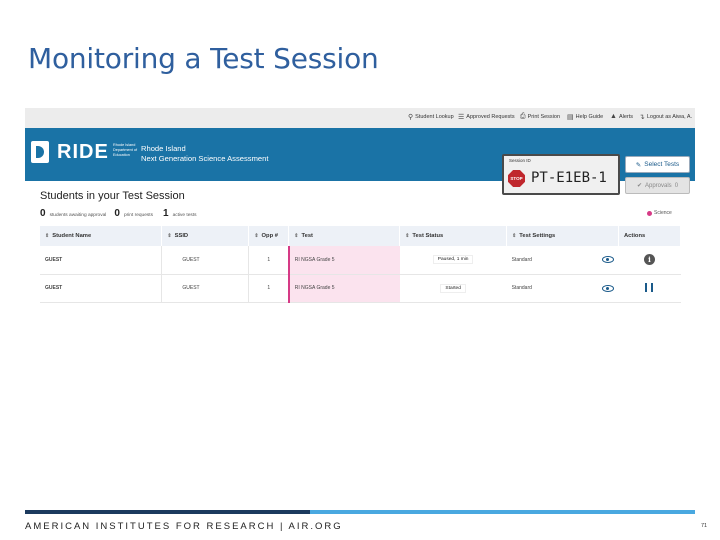 This screenshot has height=540, width=720. Describe the element at coordinates (625, 116) in the screenshot. I see `toolbar-label: Alerts` at that location.